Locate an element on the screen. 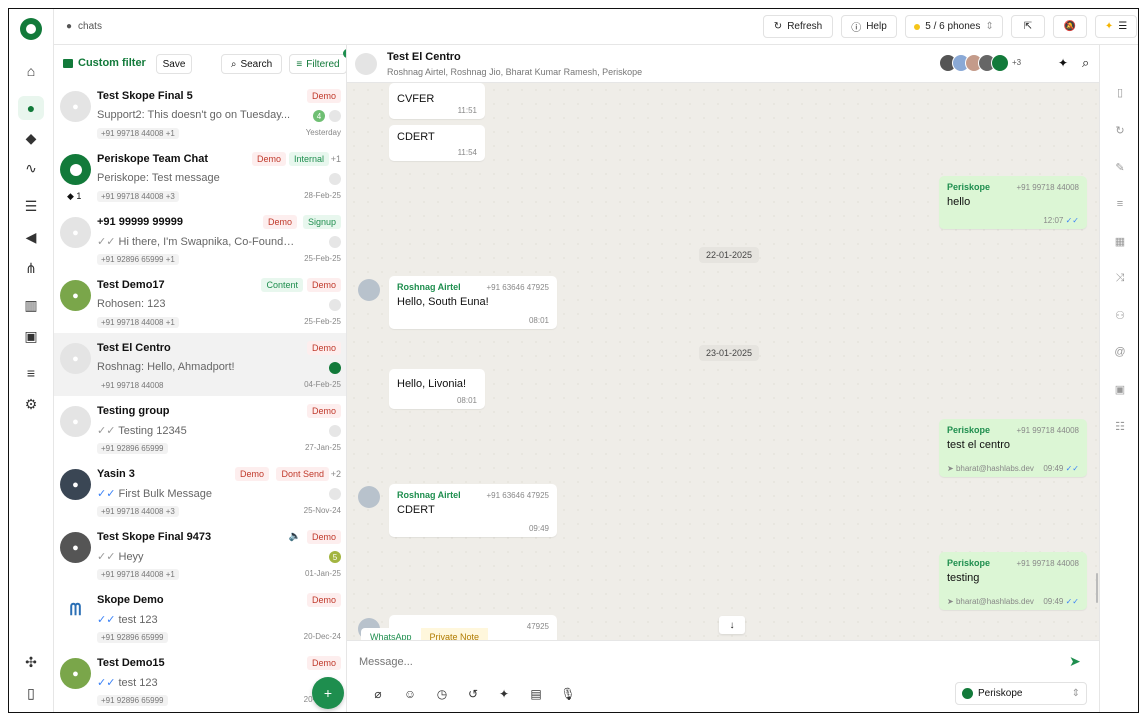  members-icon: ⚇ is located at coordinates (1120, 315).